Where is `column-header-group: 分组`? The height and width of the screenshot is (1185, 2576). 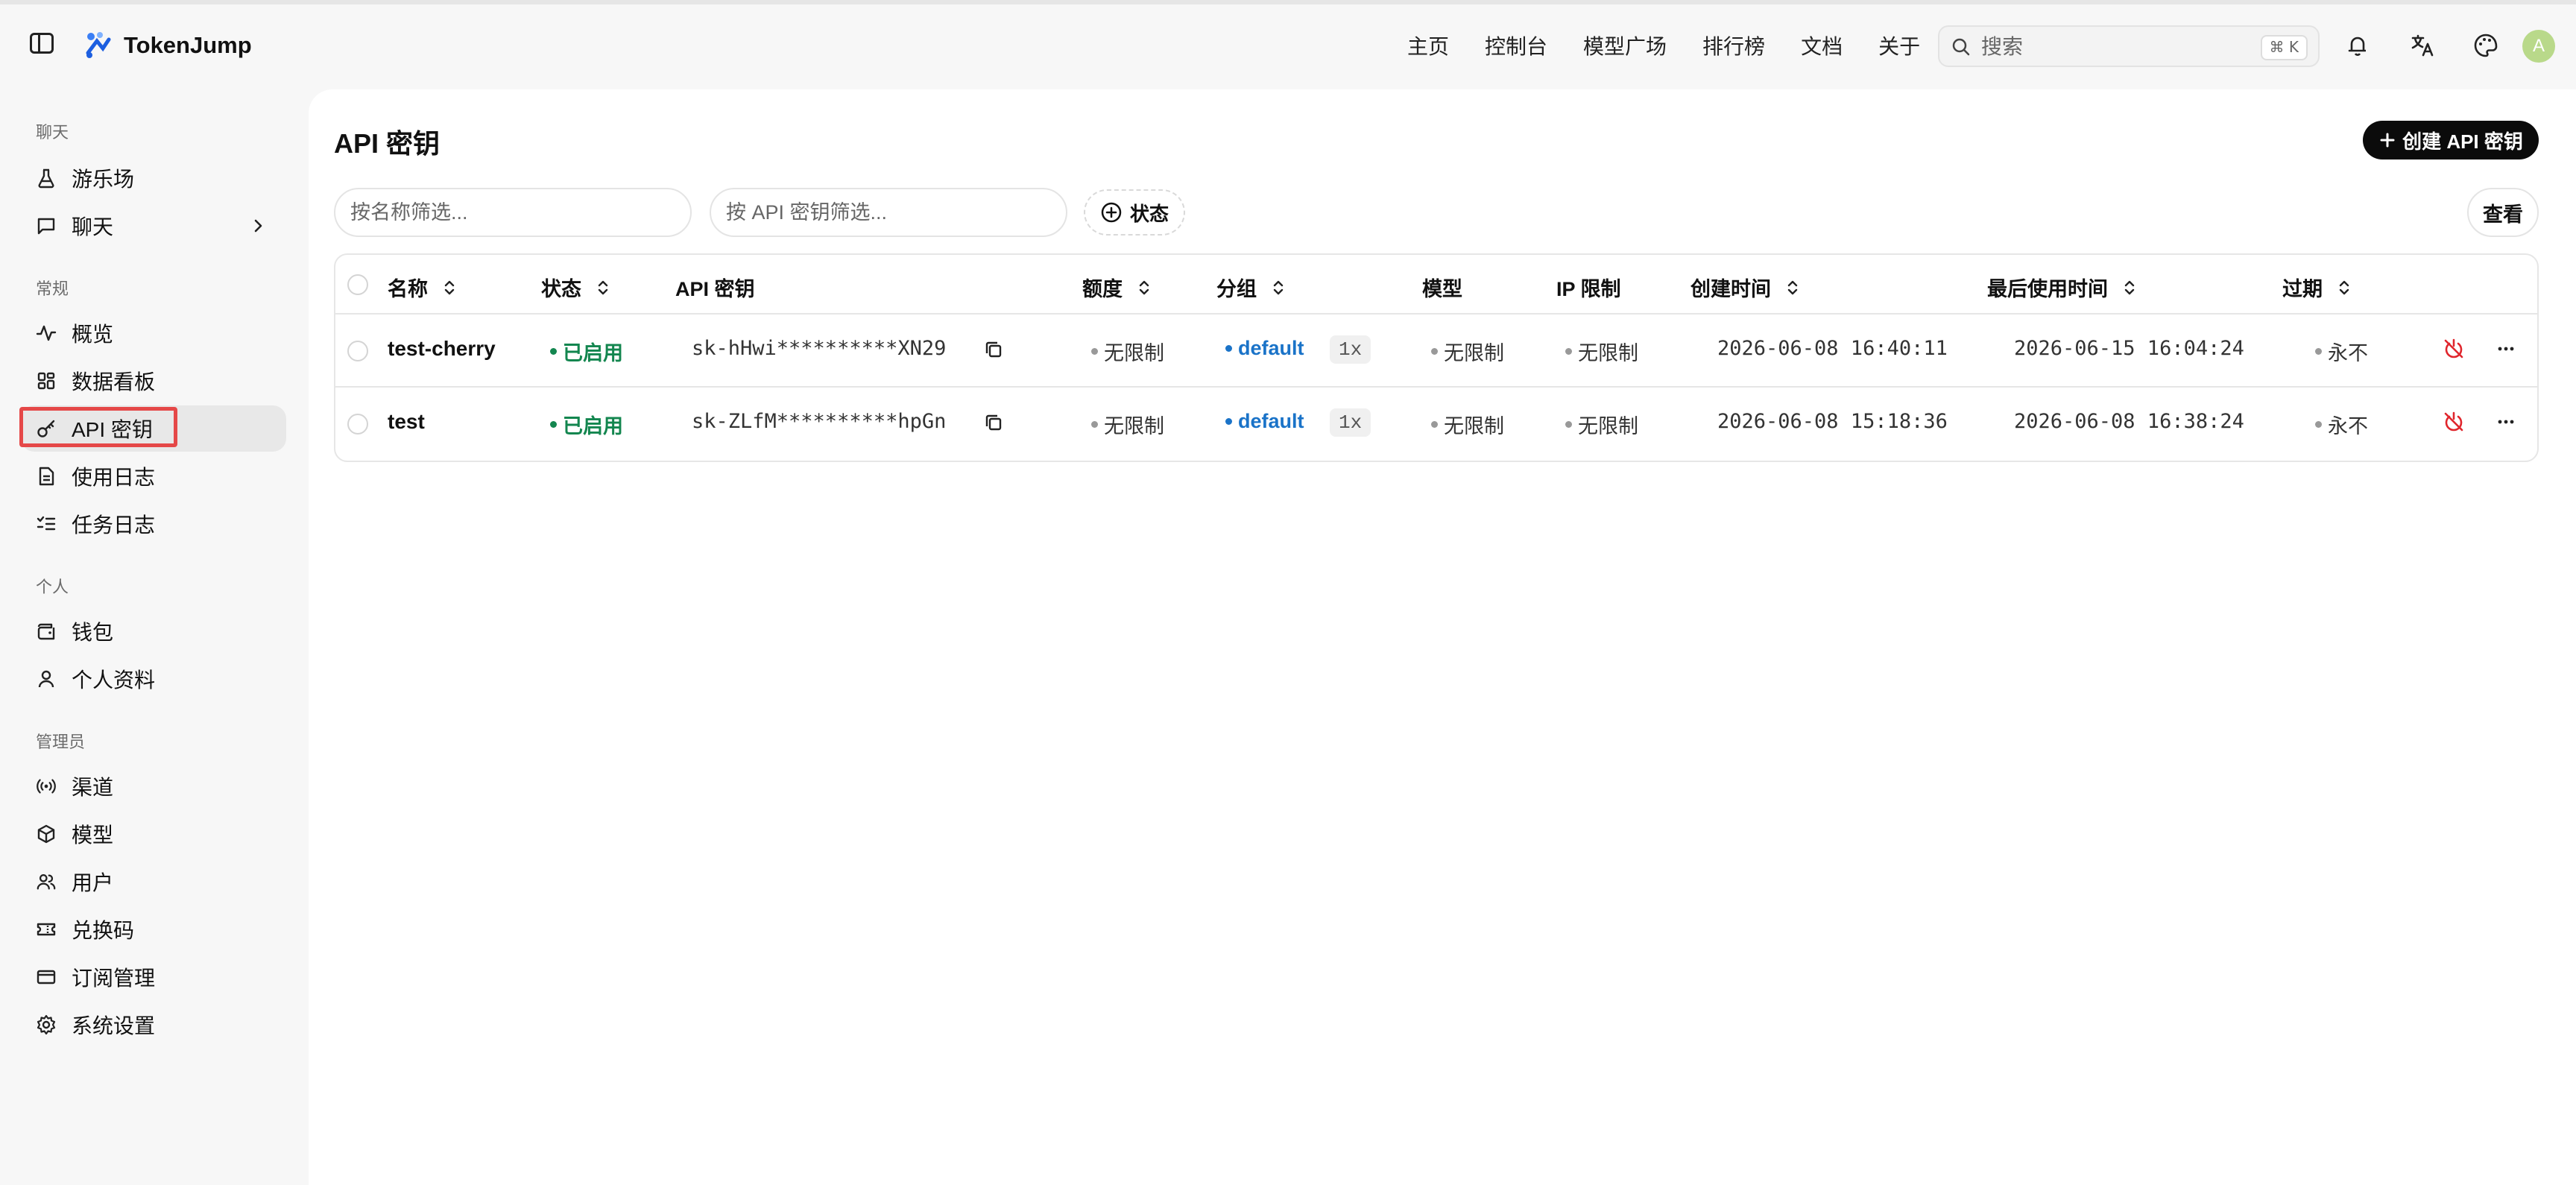 column-header-group: 分组 is located at coordinates (1251, 287).